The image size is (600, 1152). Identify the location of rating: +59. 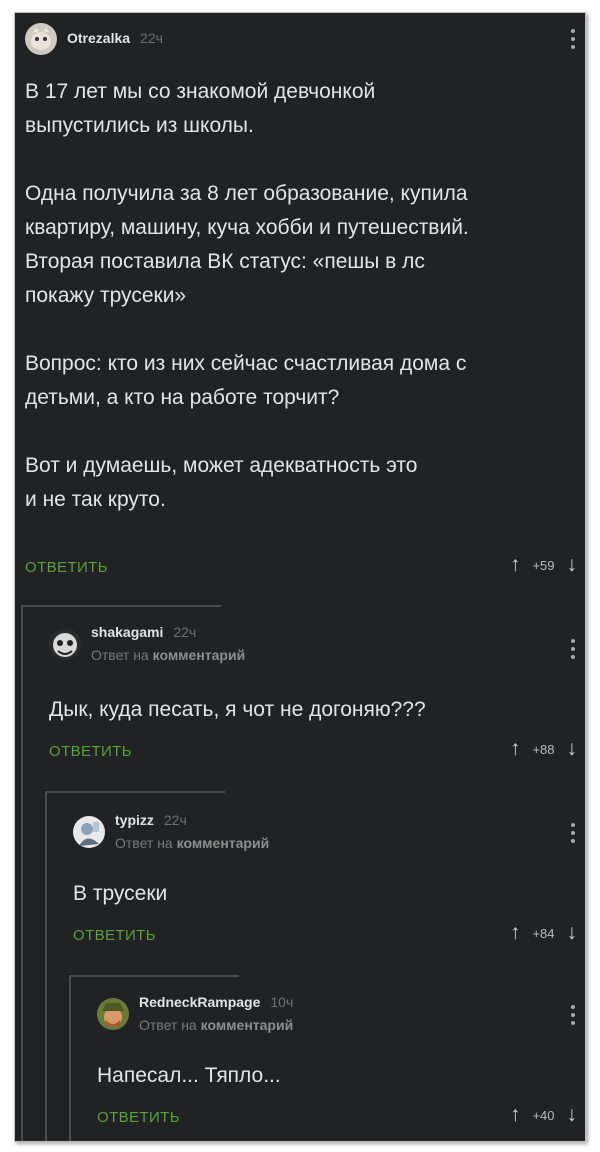
(543, 565).